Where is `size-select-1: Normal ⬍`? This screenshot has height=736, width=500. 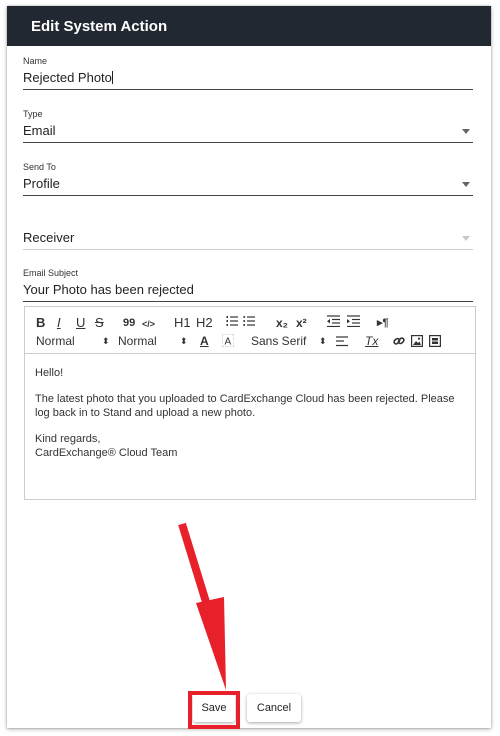
size-select-1: Normal ⬍ is located at coordinates (73, 341).